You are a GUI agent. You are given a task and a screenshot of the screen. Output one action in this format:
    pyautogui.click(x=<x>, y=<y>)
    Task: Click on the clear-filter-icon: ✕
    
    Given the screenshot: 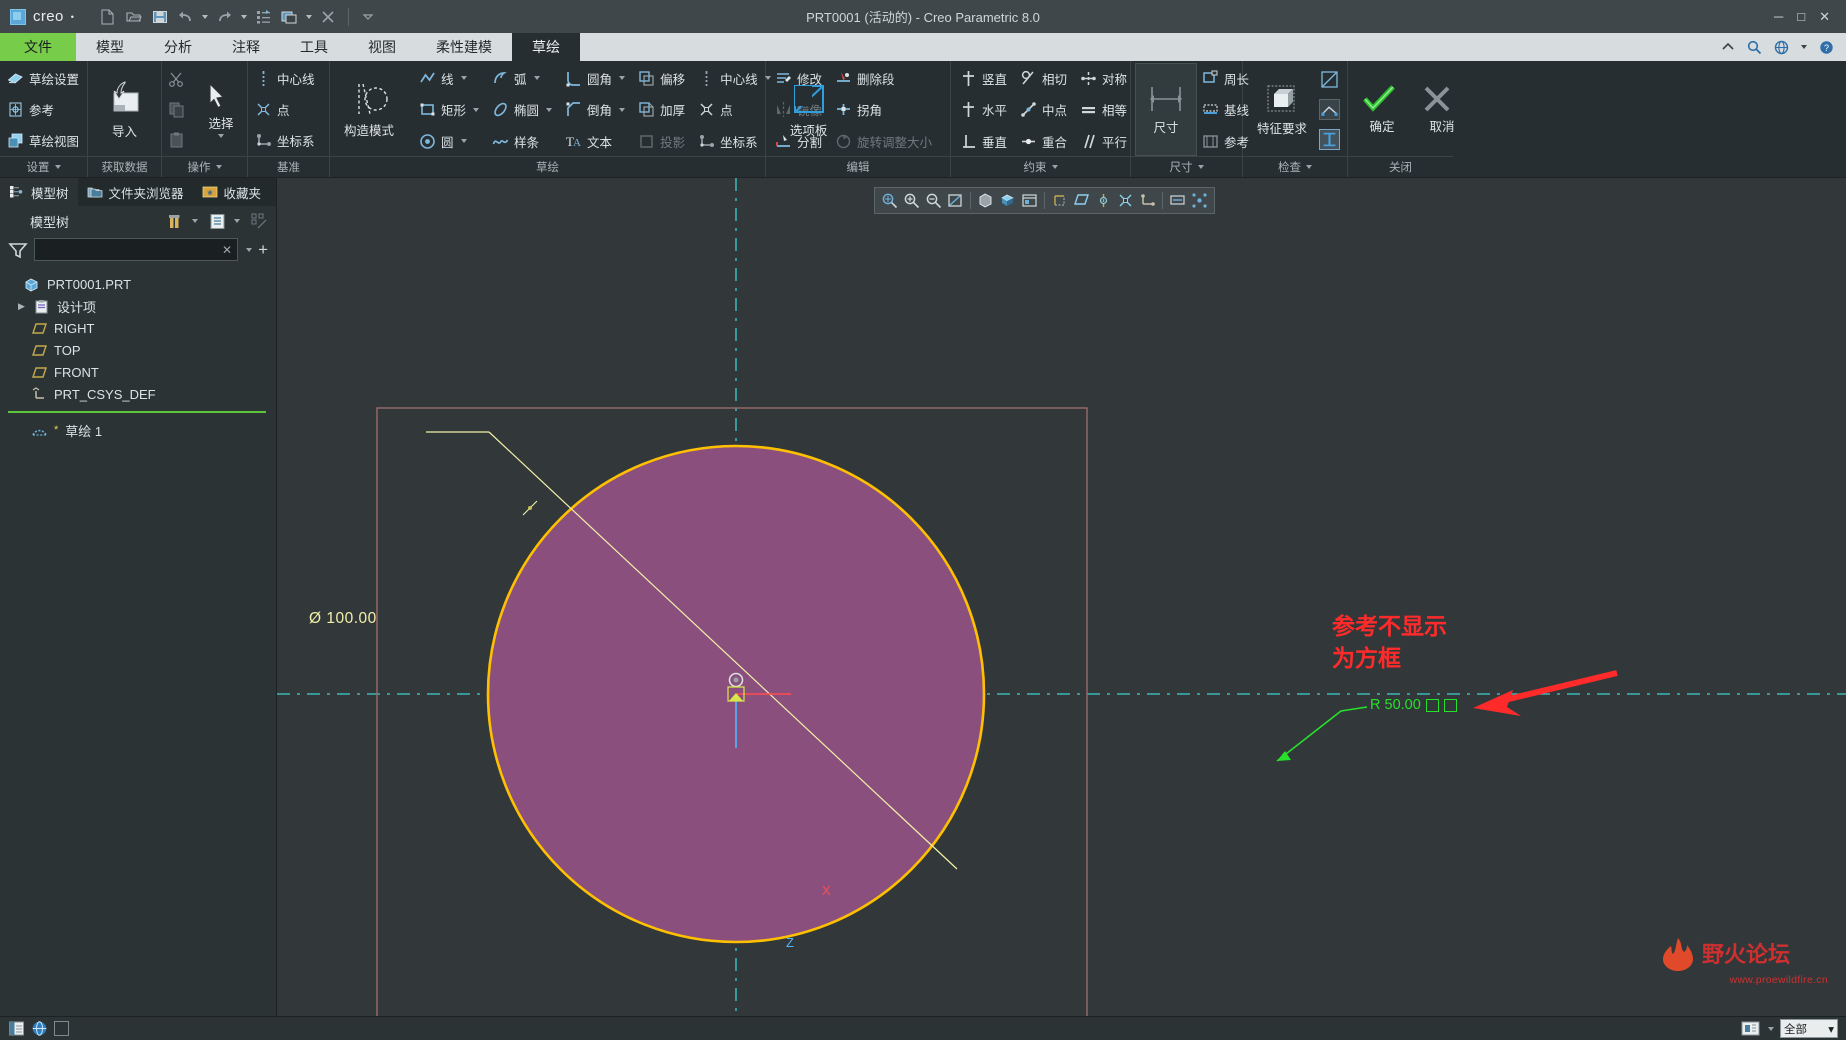 What is the action you would take?
    pyautogui.click(x=227, y=250)
    